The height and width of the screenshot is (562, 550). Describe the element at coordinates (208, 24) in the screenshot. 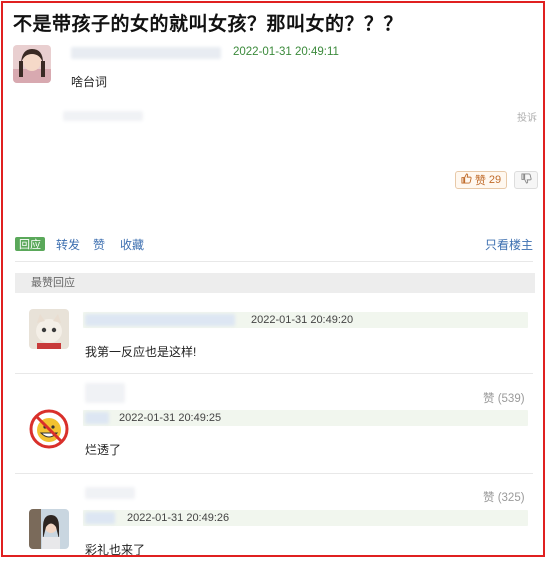

I see `post-title: 不是带孩子的女的就叫女孩？那叫女的？？？` at that location.